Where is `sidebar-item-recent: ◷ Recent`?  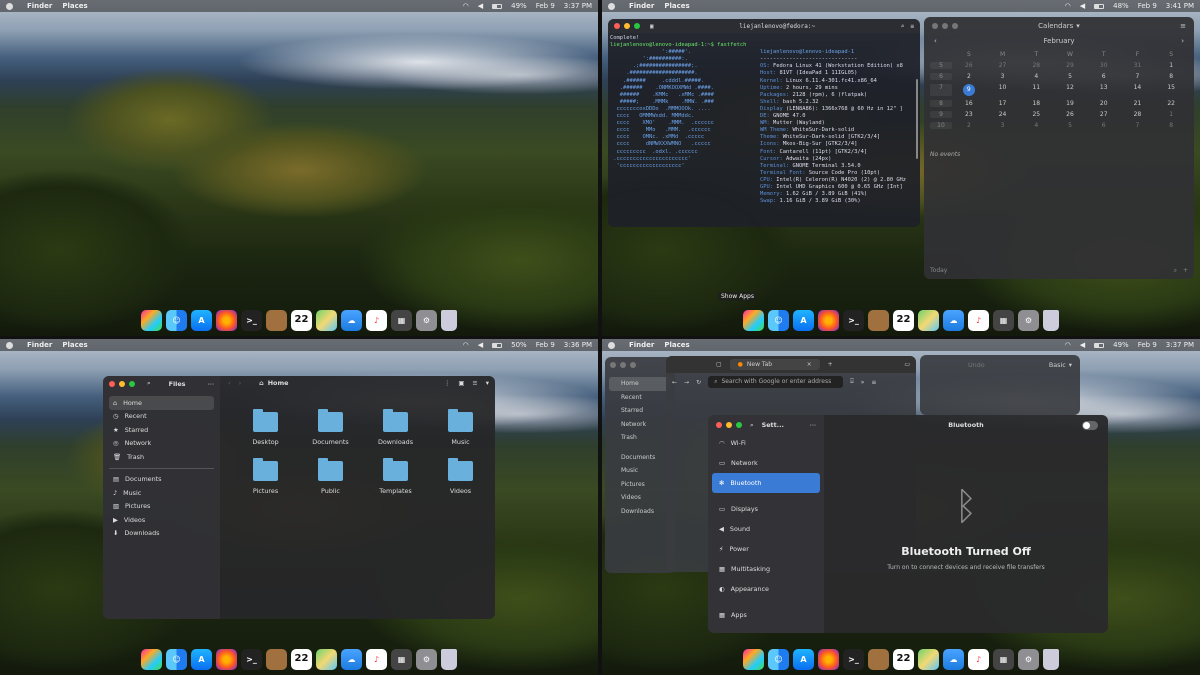 sidebar-item-recent: ◷ Recent is located at coordinates (161, 417).